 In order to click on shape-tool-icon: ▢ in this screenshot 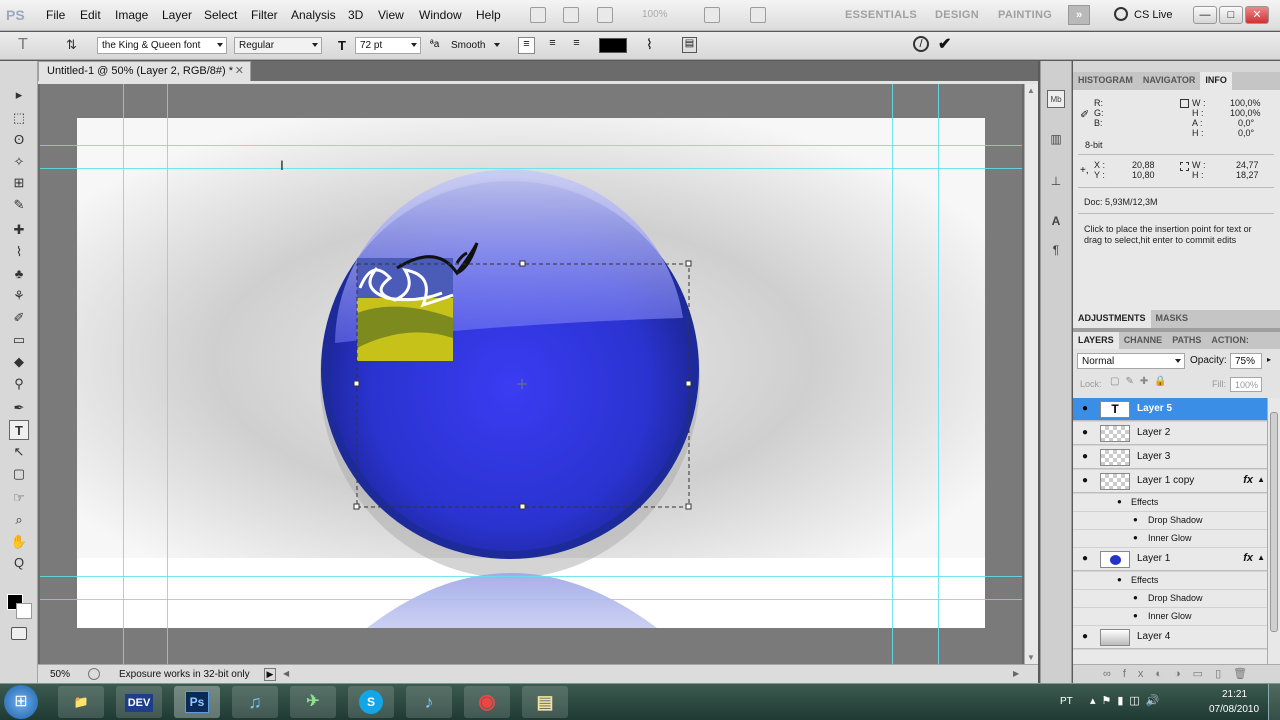, I will do `click(19, 474)`.